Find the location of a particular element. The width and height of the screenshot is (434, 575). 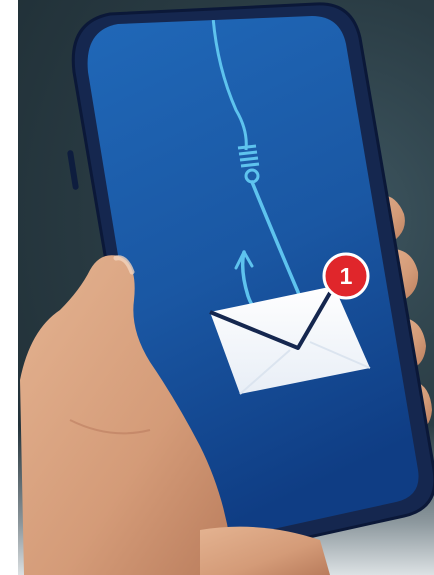

notification-count: 1 is located at coordinates (346, 276).